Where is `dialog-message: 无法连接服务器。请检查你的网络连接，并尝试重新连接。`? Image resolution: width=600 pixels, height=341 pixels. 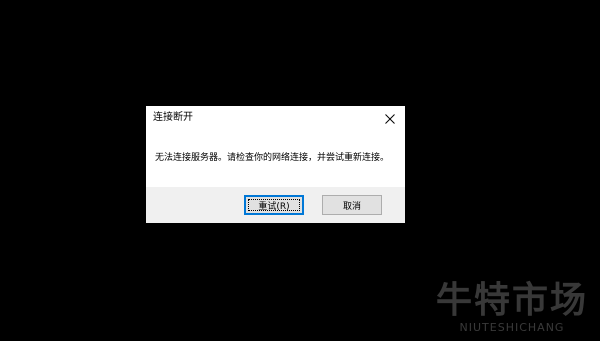
dialog-message: 无法连接服务器。请检查你的网络连接，并尝试重新连接。 is located at coordinates (272, 158).